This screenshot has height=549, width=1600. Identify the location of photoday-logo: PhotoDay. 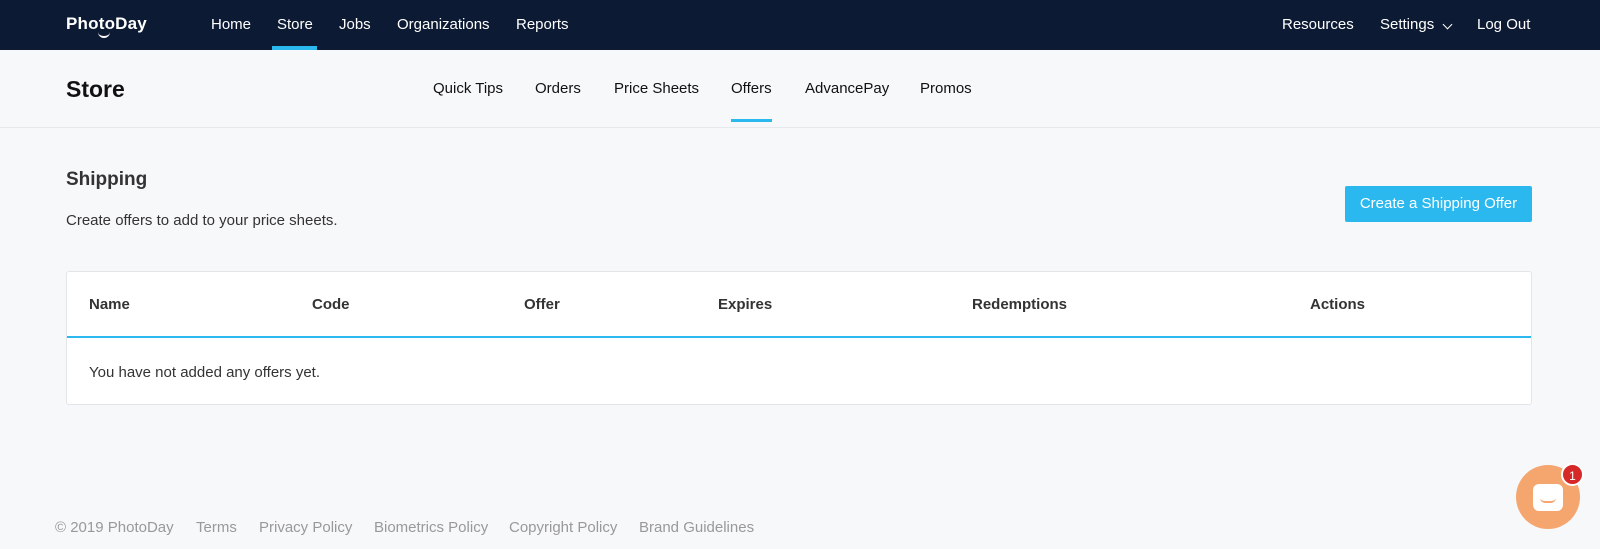
(106, 24).